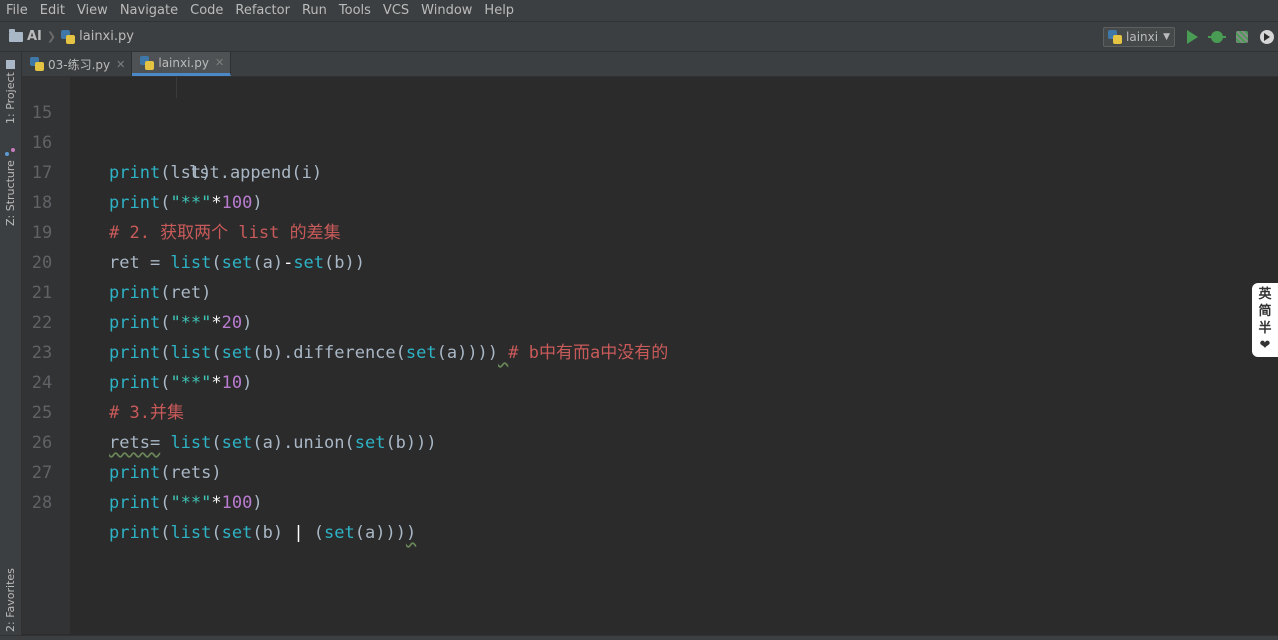 The image size is (1278, 640). I want to click on tab-lainxi: lainxi.py ✕, so click(182, 64).